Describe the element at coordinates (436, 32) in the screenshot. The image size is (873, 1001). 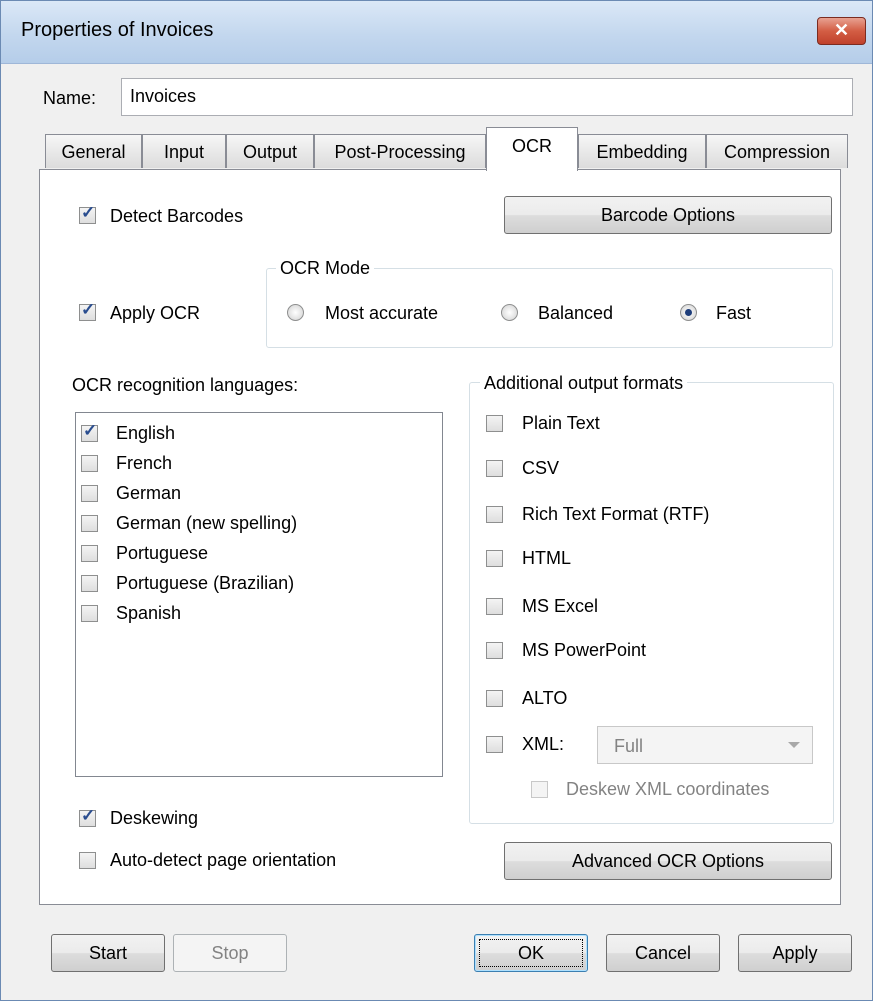
I see `title-bar: Properties of Invoices ✕` at that location.